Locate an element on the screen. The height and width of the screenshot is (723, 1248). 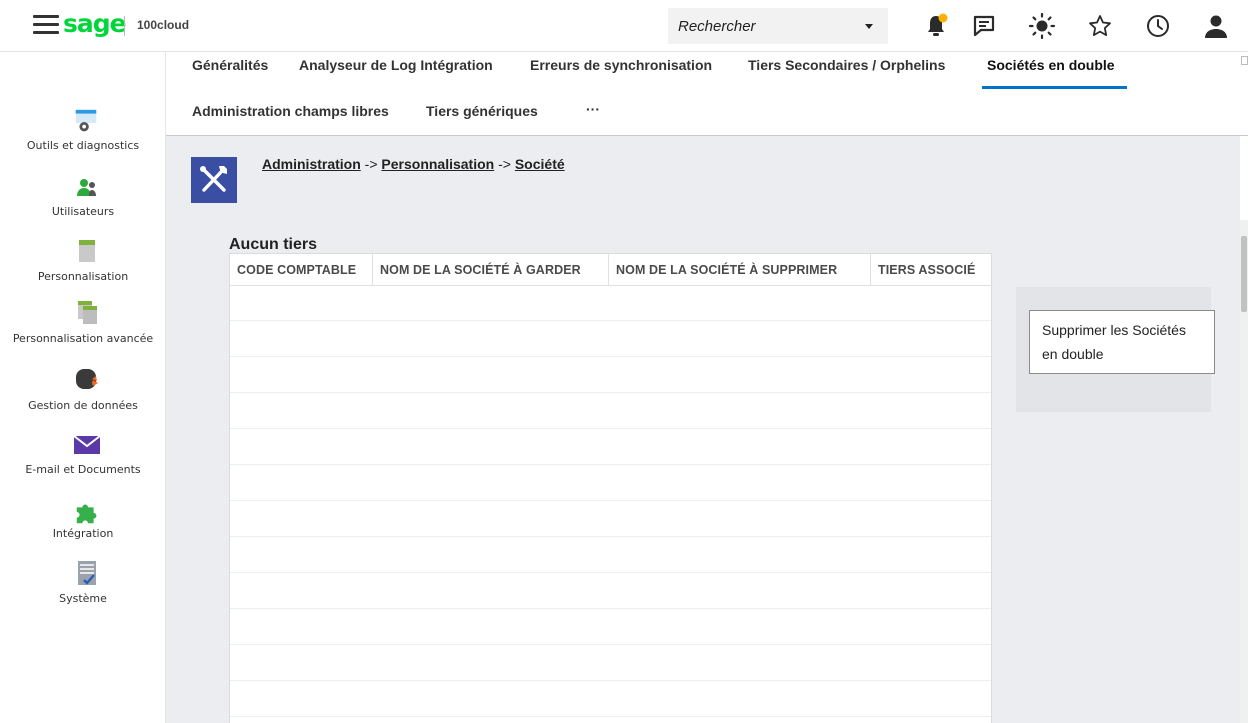
star-icon is located at coordinates (1100, 26).